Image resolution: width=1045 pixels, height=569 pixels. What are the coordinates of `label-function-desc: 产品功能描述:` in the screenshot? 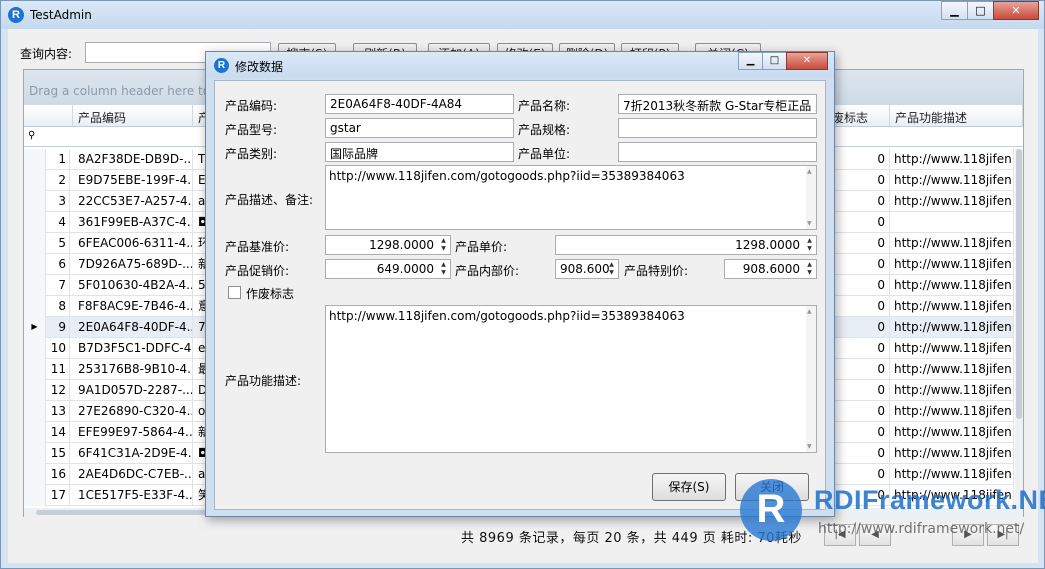 It's located at (263, 381).